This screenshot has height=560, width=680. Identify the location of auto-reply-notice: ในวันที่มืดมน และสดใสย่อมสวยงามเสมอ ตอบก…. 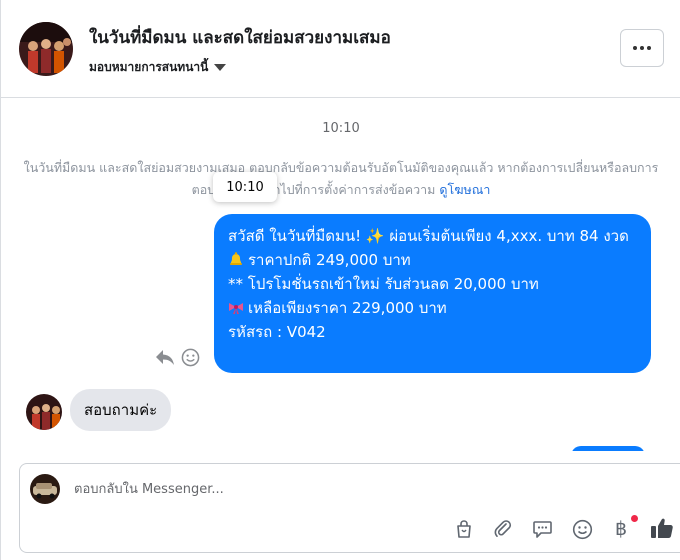
(341, 179).